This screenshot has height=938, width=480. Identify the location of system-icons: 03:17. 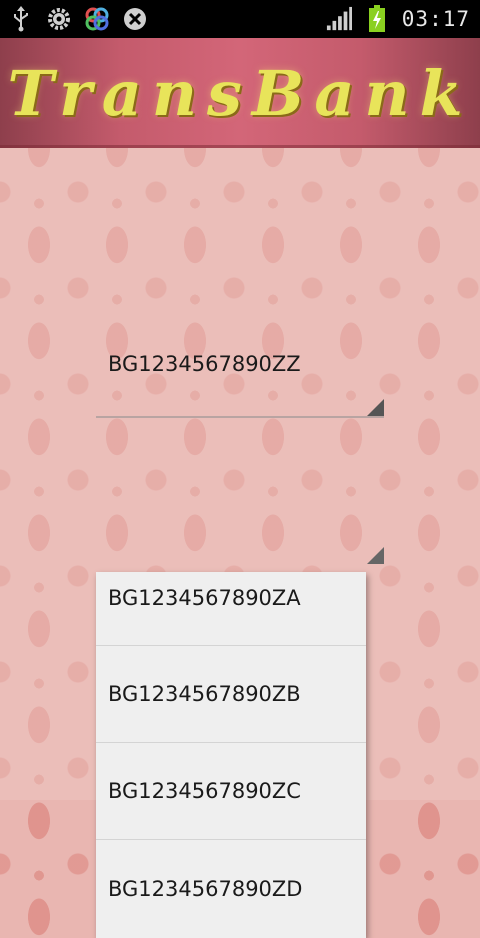
(398, 18).